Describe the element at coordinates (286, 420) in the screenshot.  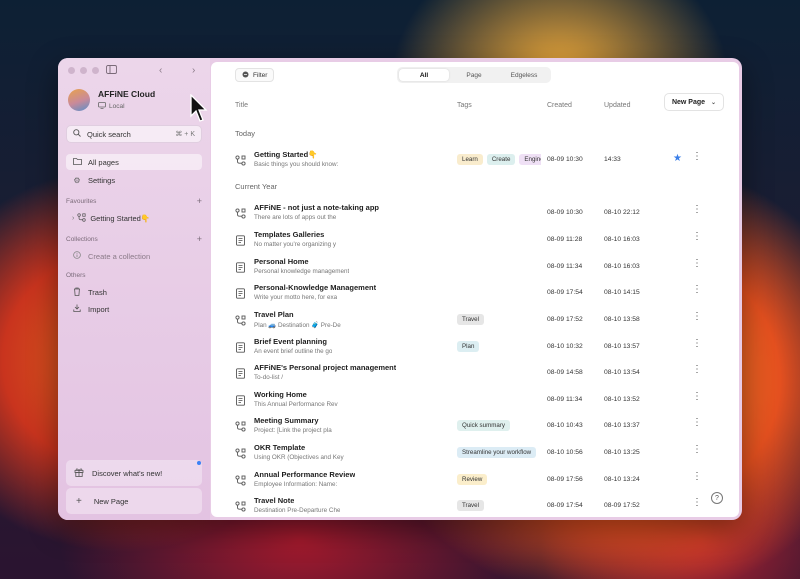
I see `row-title: Meeting Summary` at that location.